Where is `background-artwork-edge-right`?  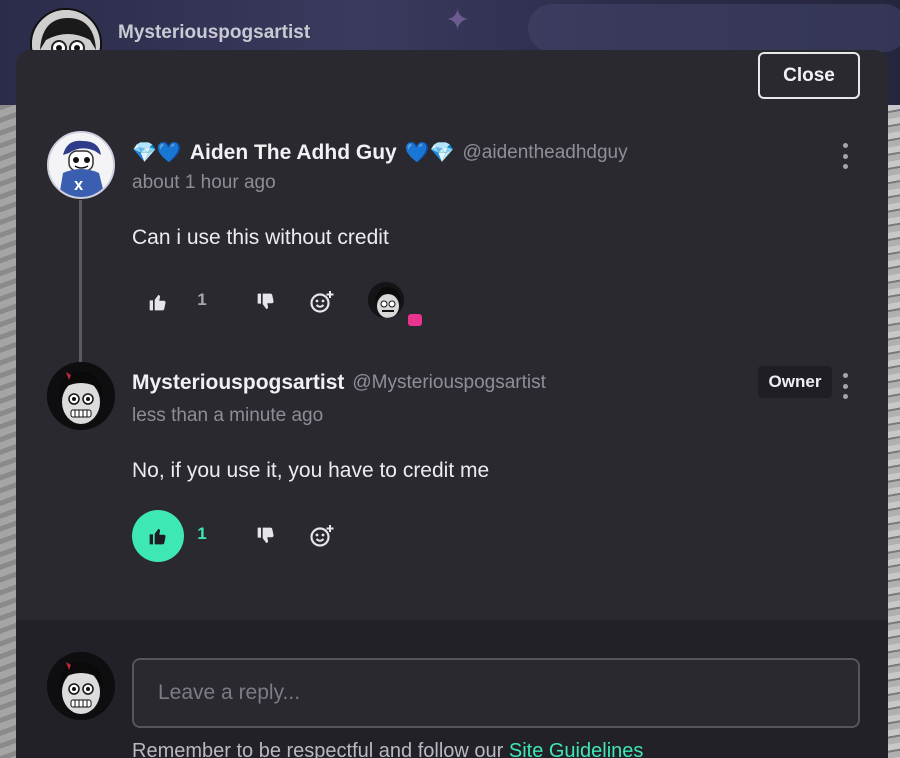 background-artwork-edge-right is located at coordinates (894, 431).